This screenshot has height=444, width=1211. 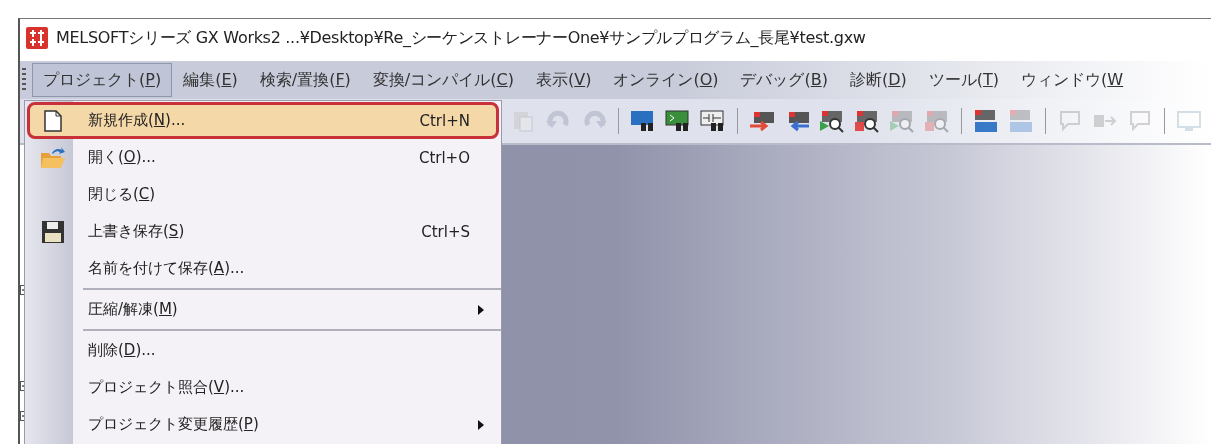 I want to click on shortcut-text: Ctrl+O, so click(x=444, y=157).